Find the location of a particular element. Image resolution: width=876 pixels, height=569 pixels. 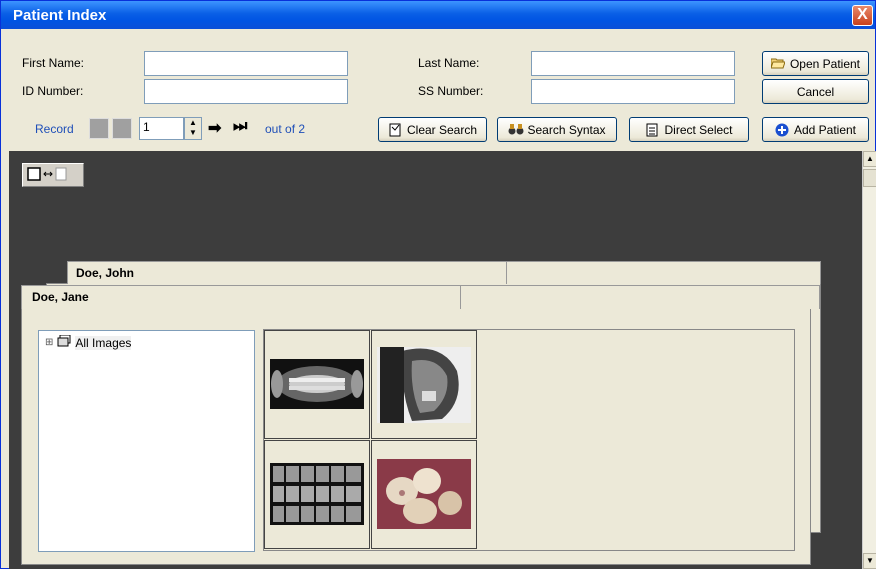

record-spinner: ▲ ▼ is located at coordinates (193, 128).